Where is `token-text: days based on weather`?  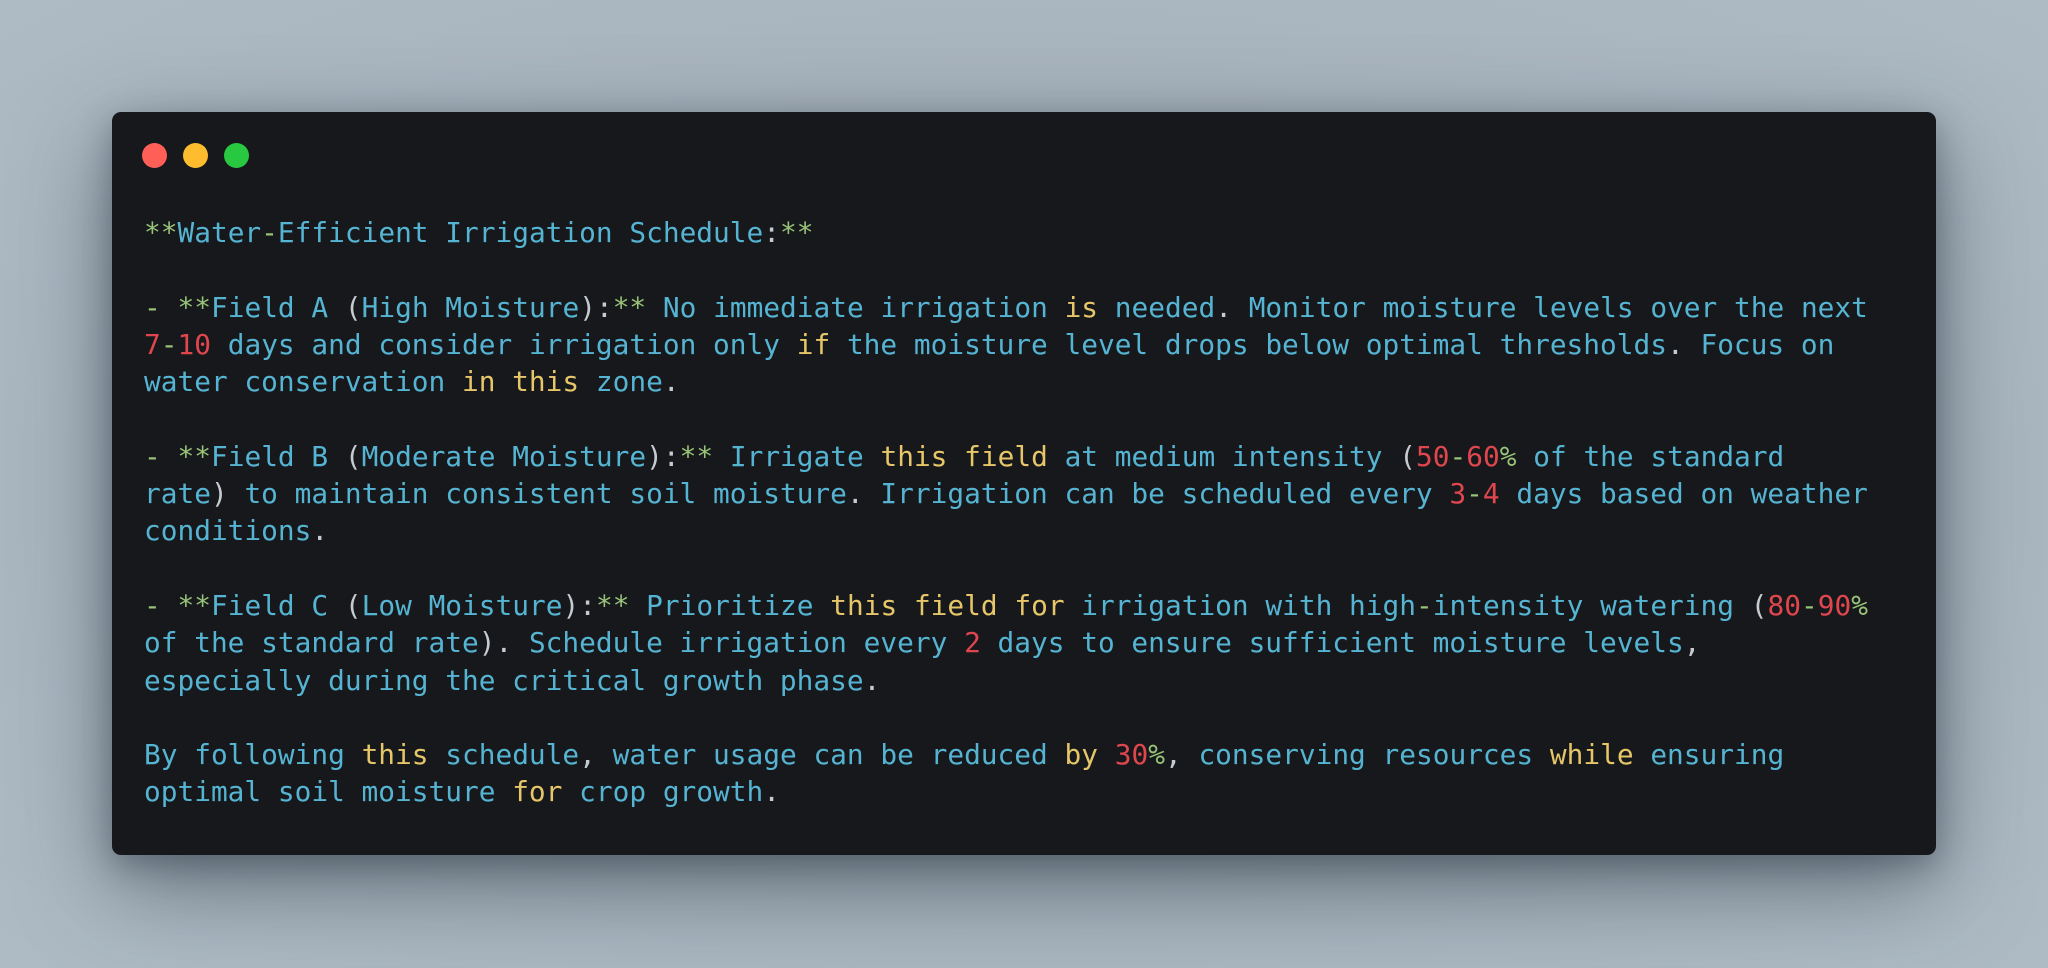
token-text: days based on weather is located at coordinates (1683, 494).